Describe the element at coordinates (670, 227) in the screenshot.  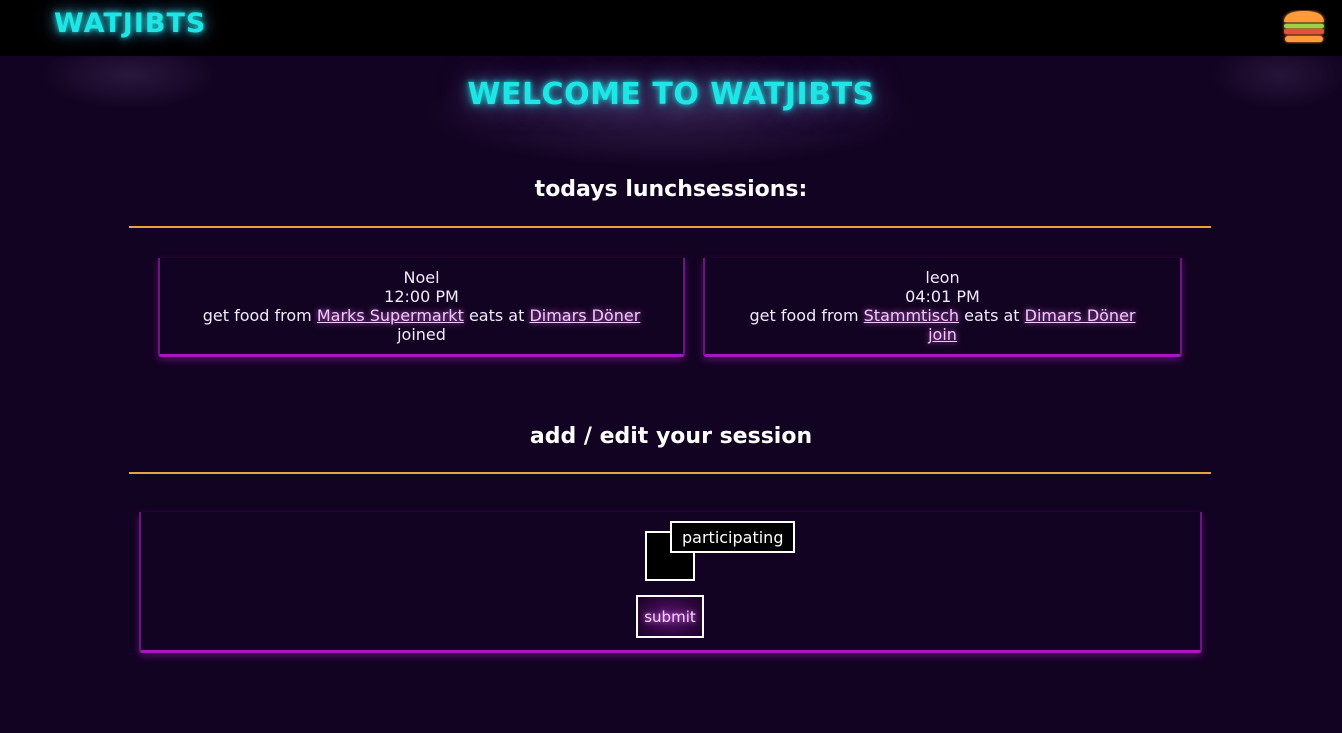
I see `sessions-divider` at that location.